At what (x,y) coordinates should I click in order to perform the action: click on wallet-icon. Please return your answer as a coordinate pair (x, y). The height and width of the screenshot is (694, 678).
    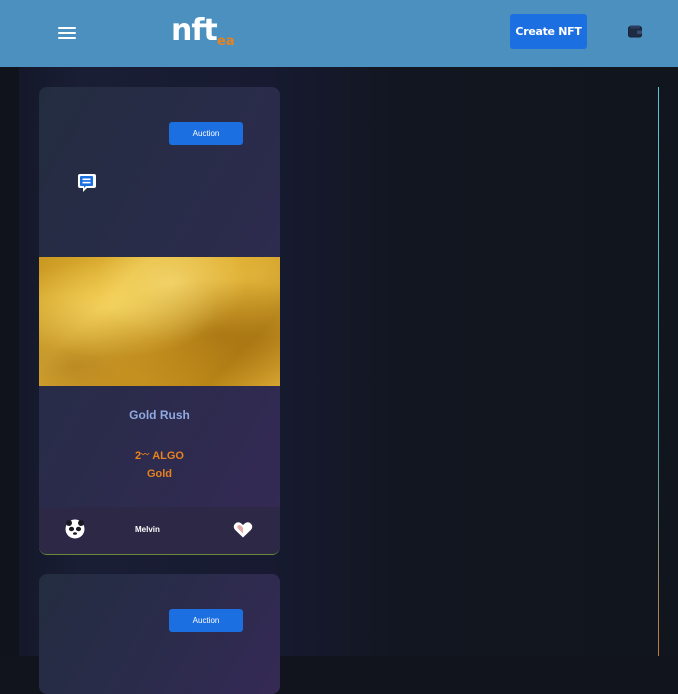
    Looking at the image, I should click on (635, 31).